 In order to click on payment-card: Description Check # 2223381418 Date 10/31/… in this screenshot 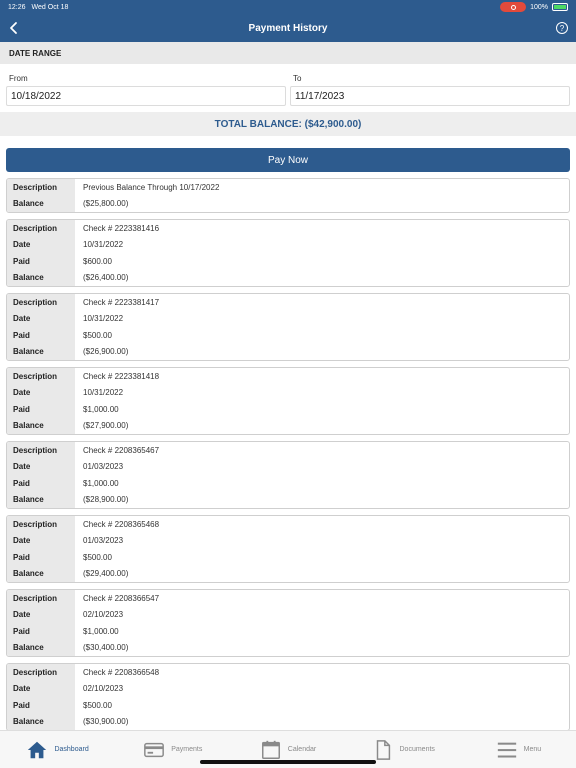, I will do `click(288, 401)`.